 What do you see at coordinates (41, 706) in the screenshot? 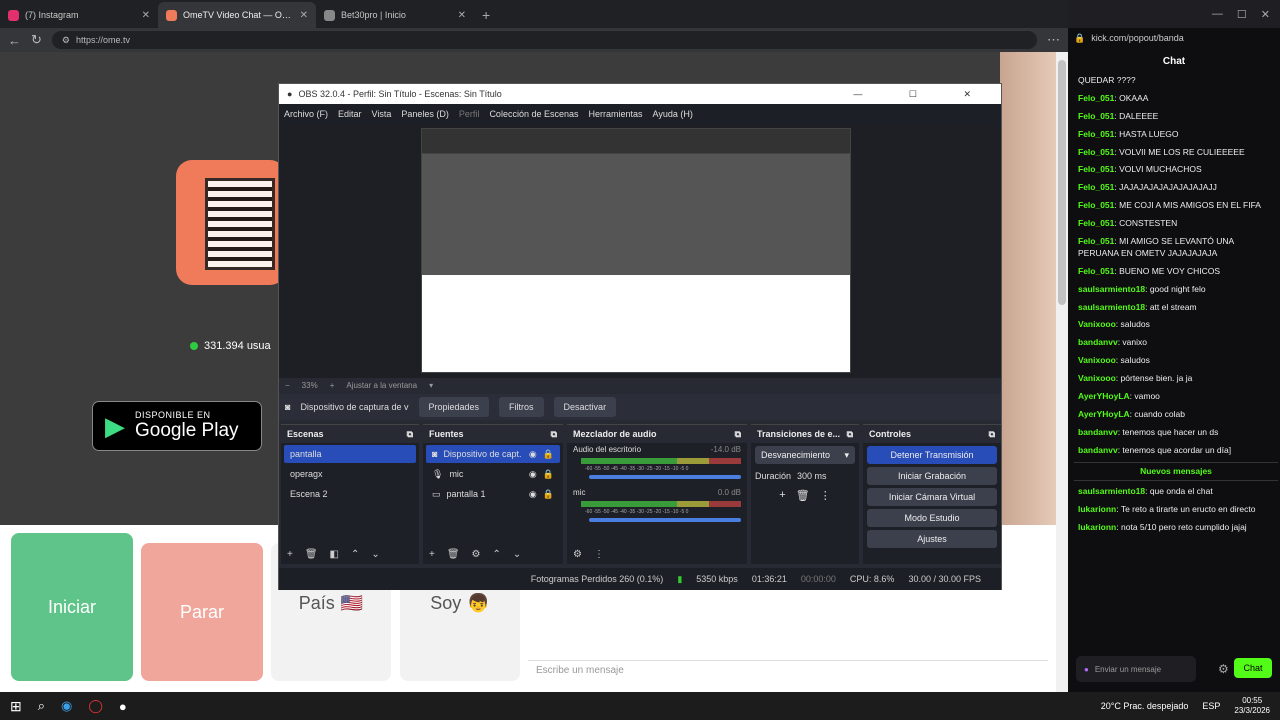
I see `search-icon: ⌕` at bounding box center [41, 706].